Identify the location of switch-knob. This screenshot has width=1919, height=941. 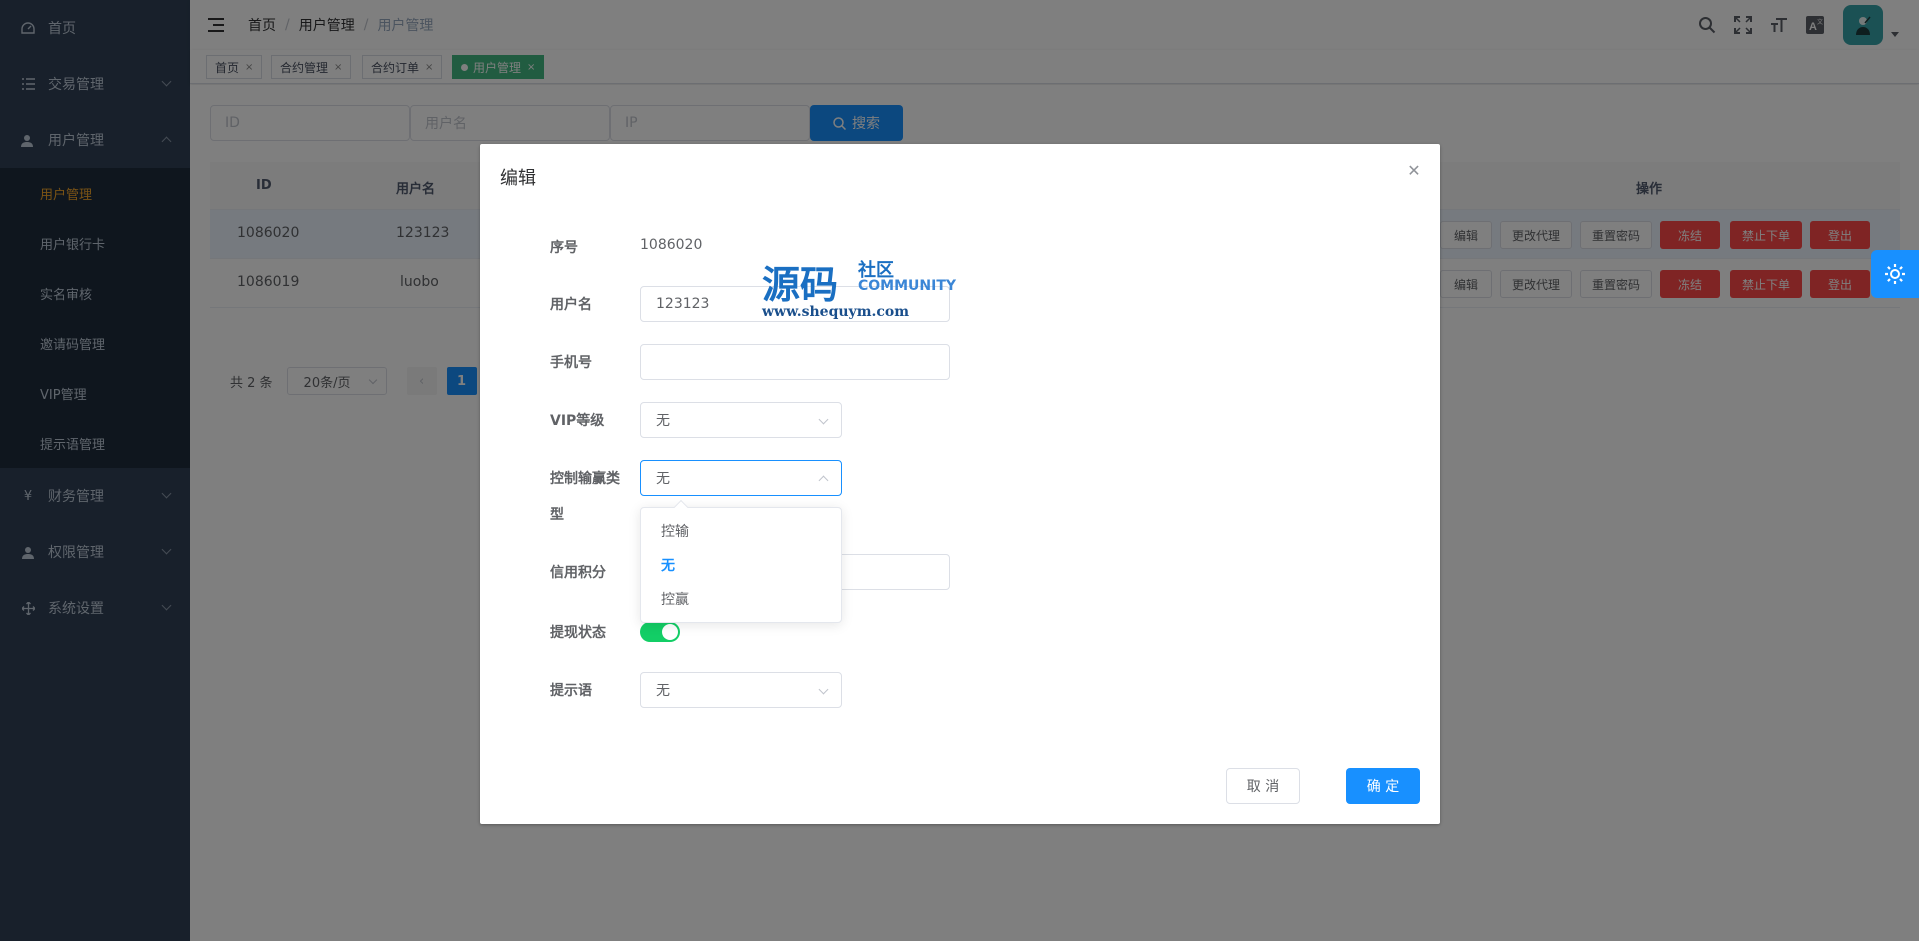
(670, 632).